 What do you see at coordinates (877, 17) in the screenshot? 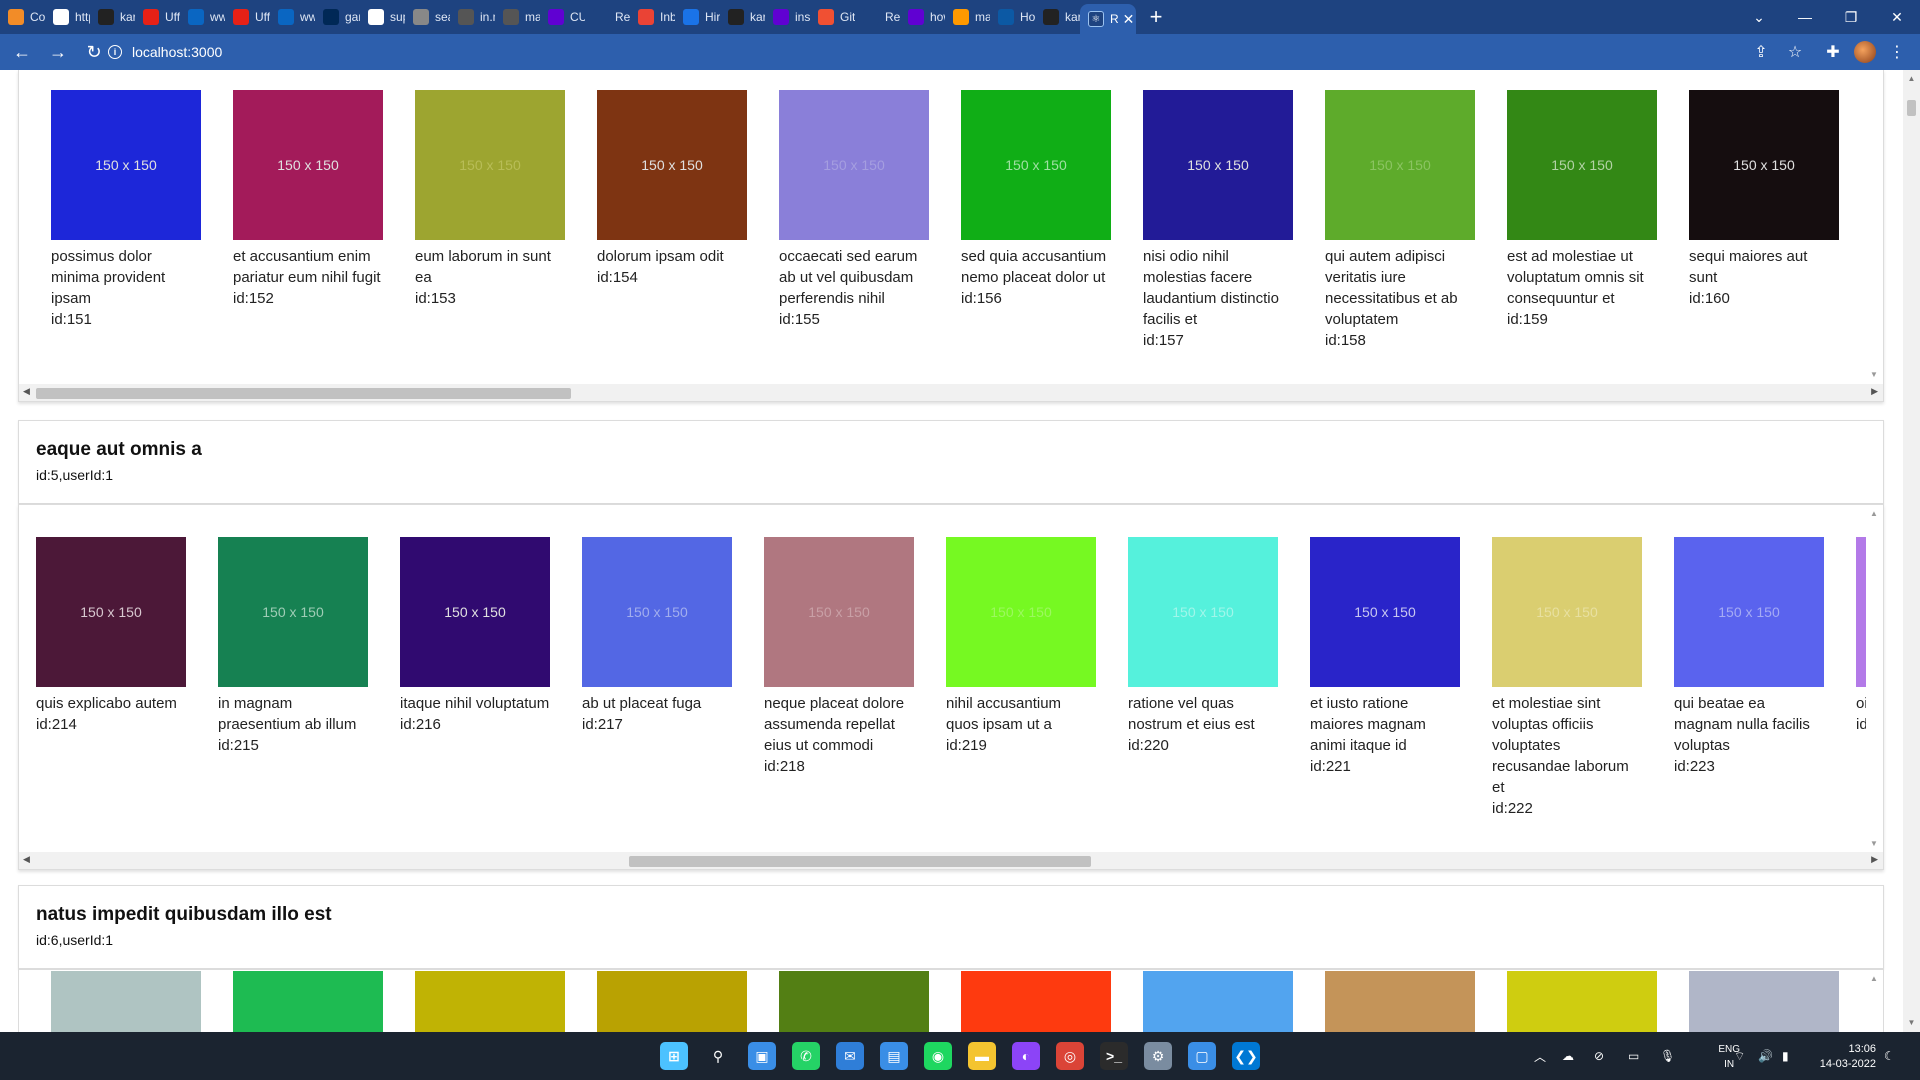
I see `tab-19: Reac` at bounding box center [877, 17].